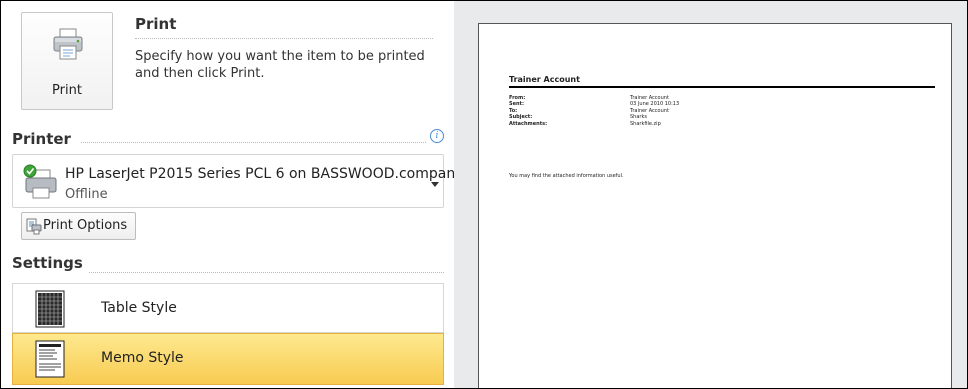 The width and height of the screenshot is (968, 389). I want to click on print-style-list: Table Style Memo Style, so click(228, 335).